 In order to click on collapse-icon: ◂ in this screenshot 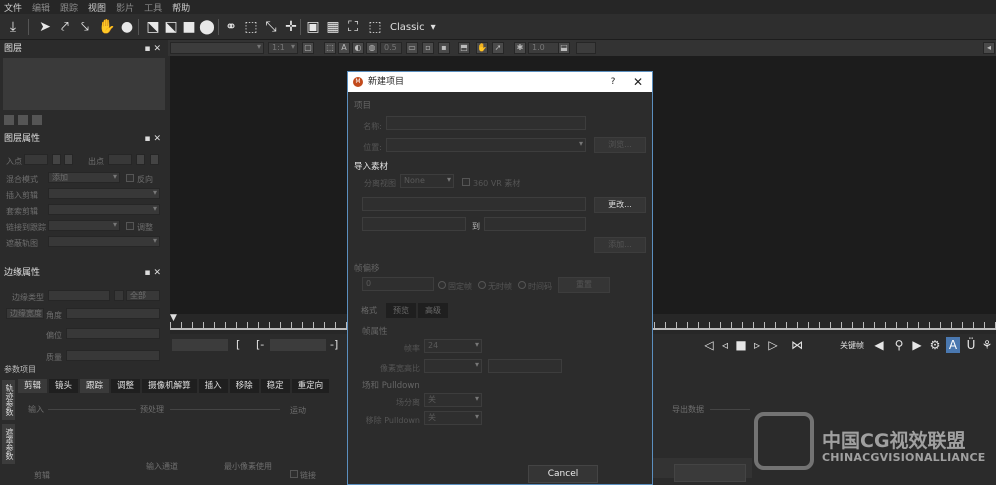, I will do `click(989, 48)`.